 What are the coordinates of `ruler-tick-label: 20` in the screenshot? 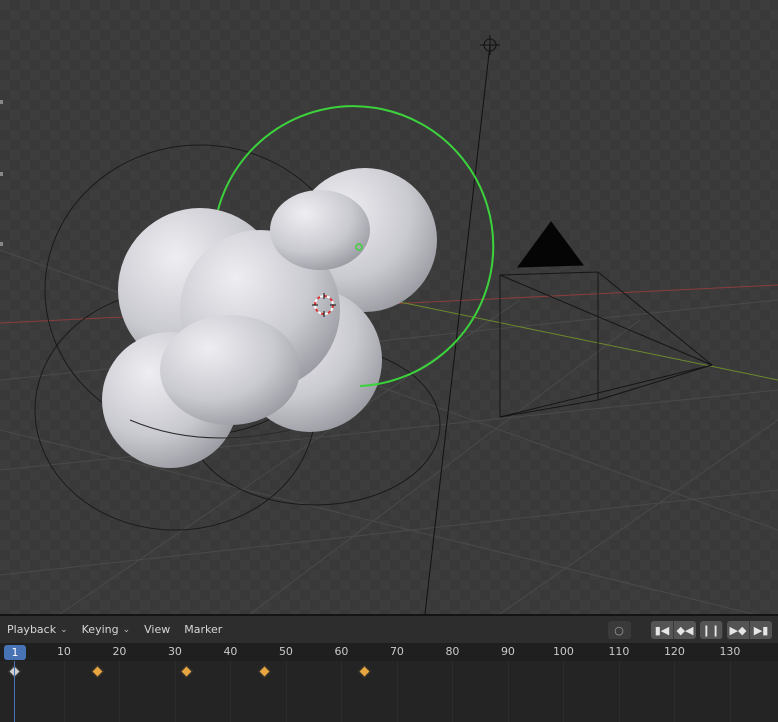 It's located at (119, 651).